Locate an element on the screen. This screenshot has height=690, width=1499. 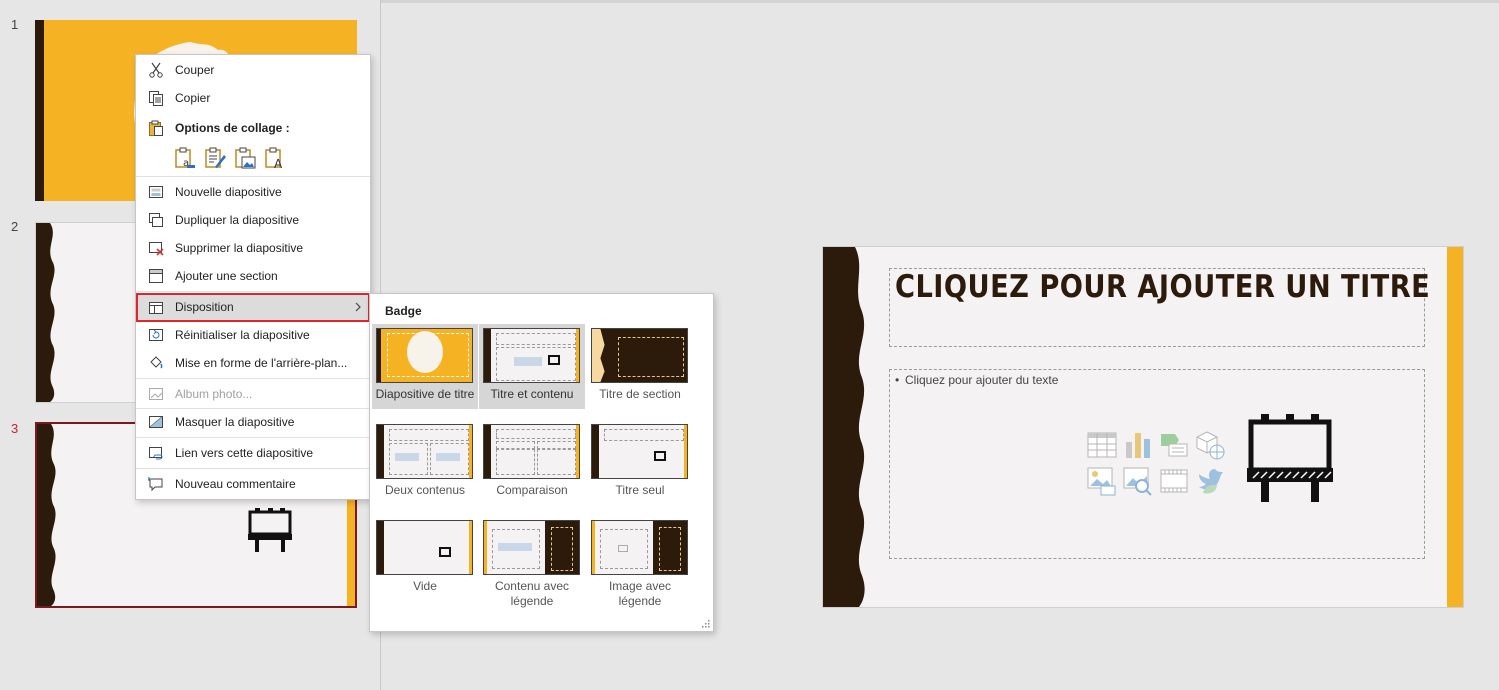
layout-label: Vide is located at coordinates (425, 586).